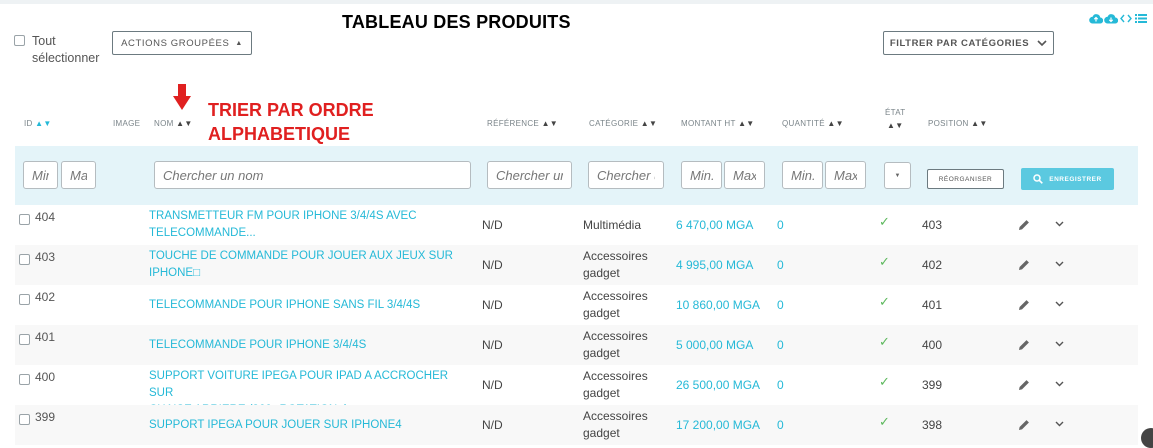 This screenshot has height=448, width=1153. I want to click on caret-up-icon: ▲, so click(239, 43).